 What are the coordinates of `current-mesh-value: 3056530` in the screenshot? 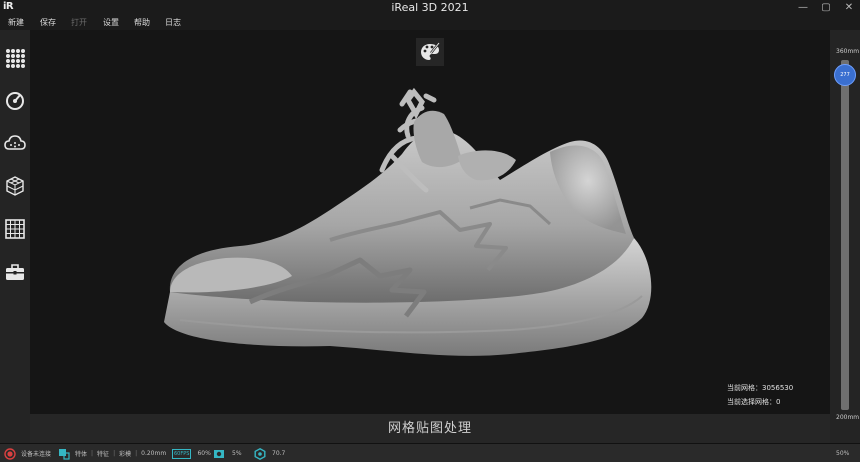 It's located at (778, 388).